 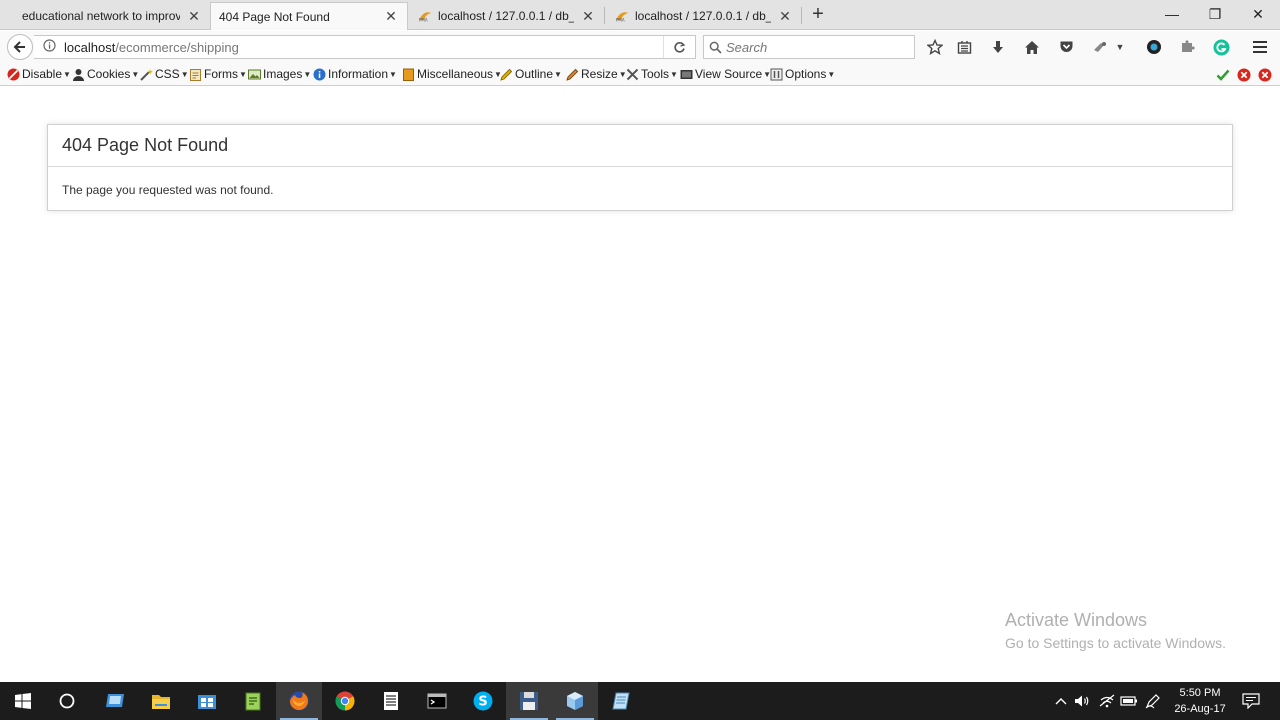 I want to click on clock-time: 5:50 PM, so click(x=1200, y=693).